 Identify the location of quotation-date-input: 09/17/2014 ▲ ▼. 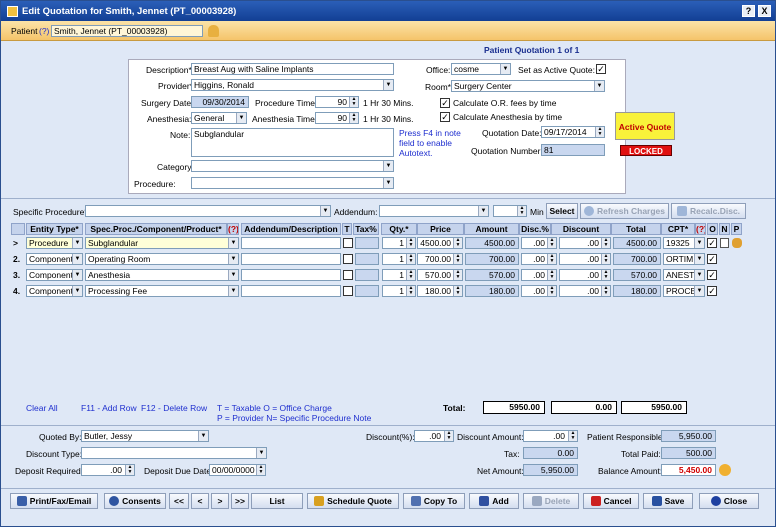
(573, 132).